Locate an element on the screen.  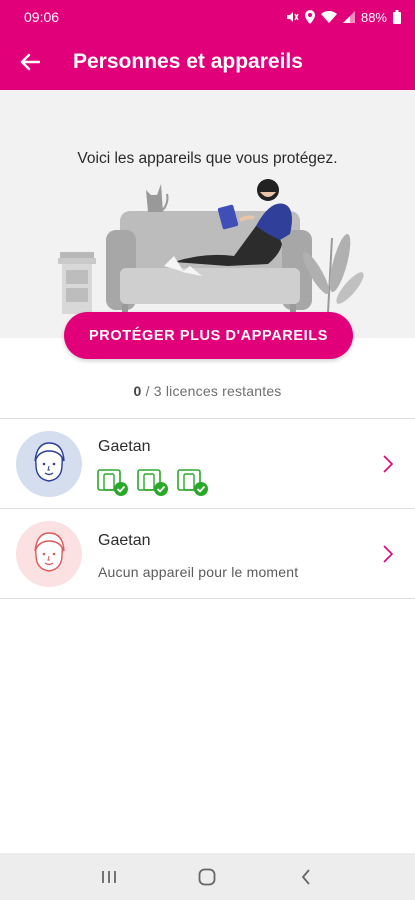
status-time: 09:06 is located at coordinates (42, 17).